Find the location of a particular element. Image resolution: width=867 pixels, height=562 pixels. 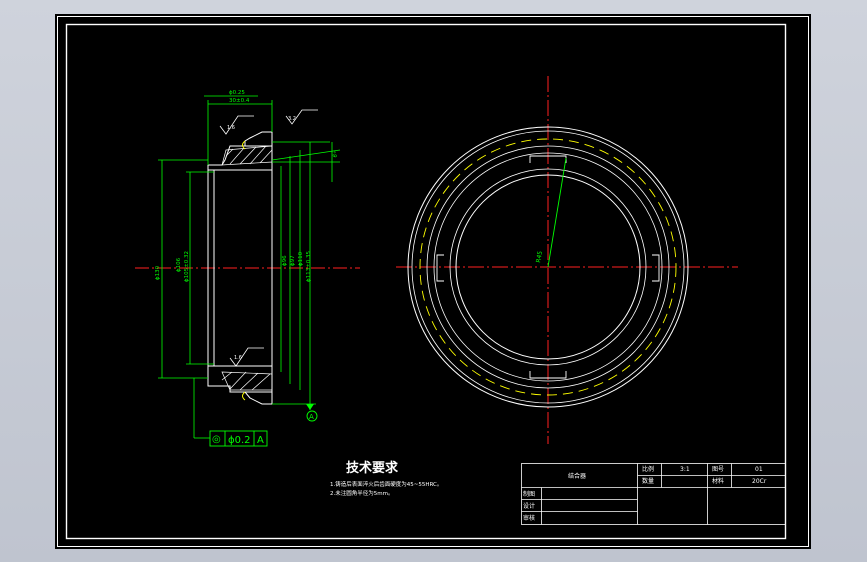

dim-right-d3: ϕ110 is located at coordinates (301, 258).